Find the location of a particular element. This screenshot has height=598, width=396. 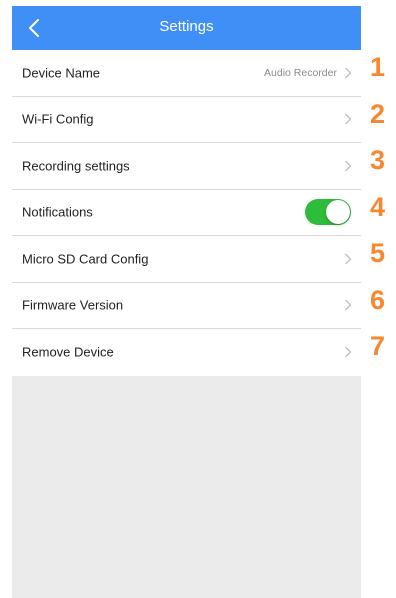

notifications-toggle is located at coordinates (328, 212).